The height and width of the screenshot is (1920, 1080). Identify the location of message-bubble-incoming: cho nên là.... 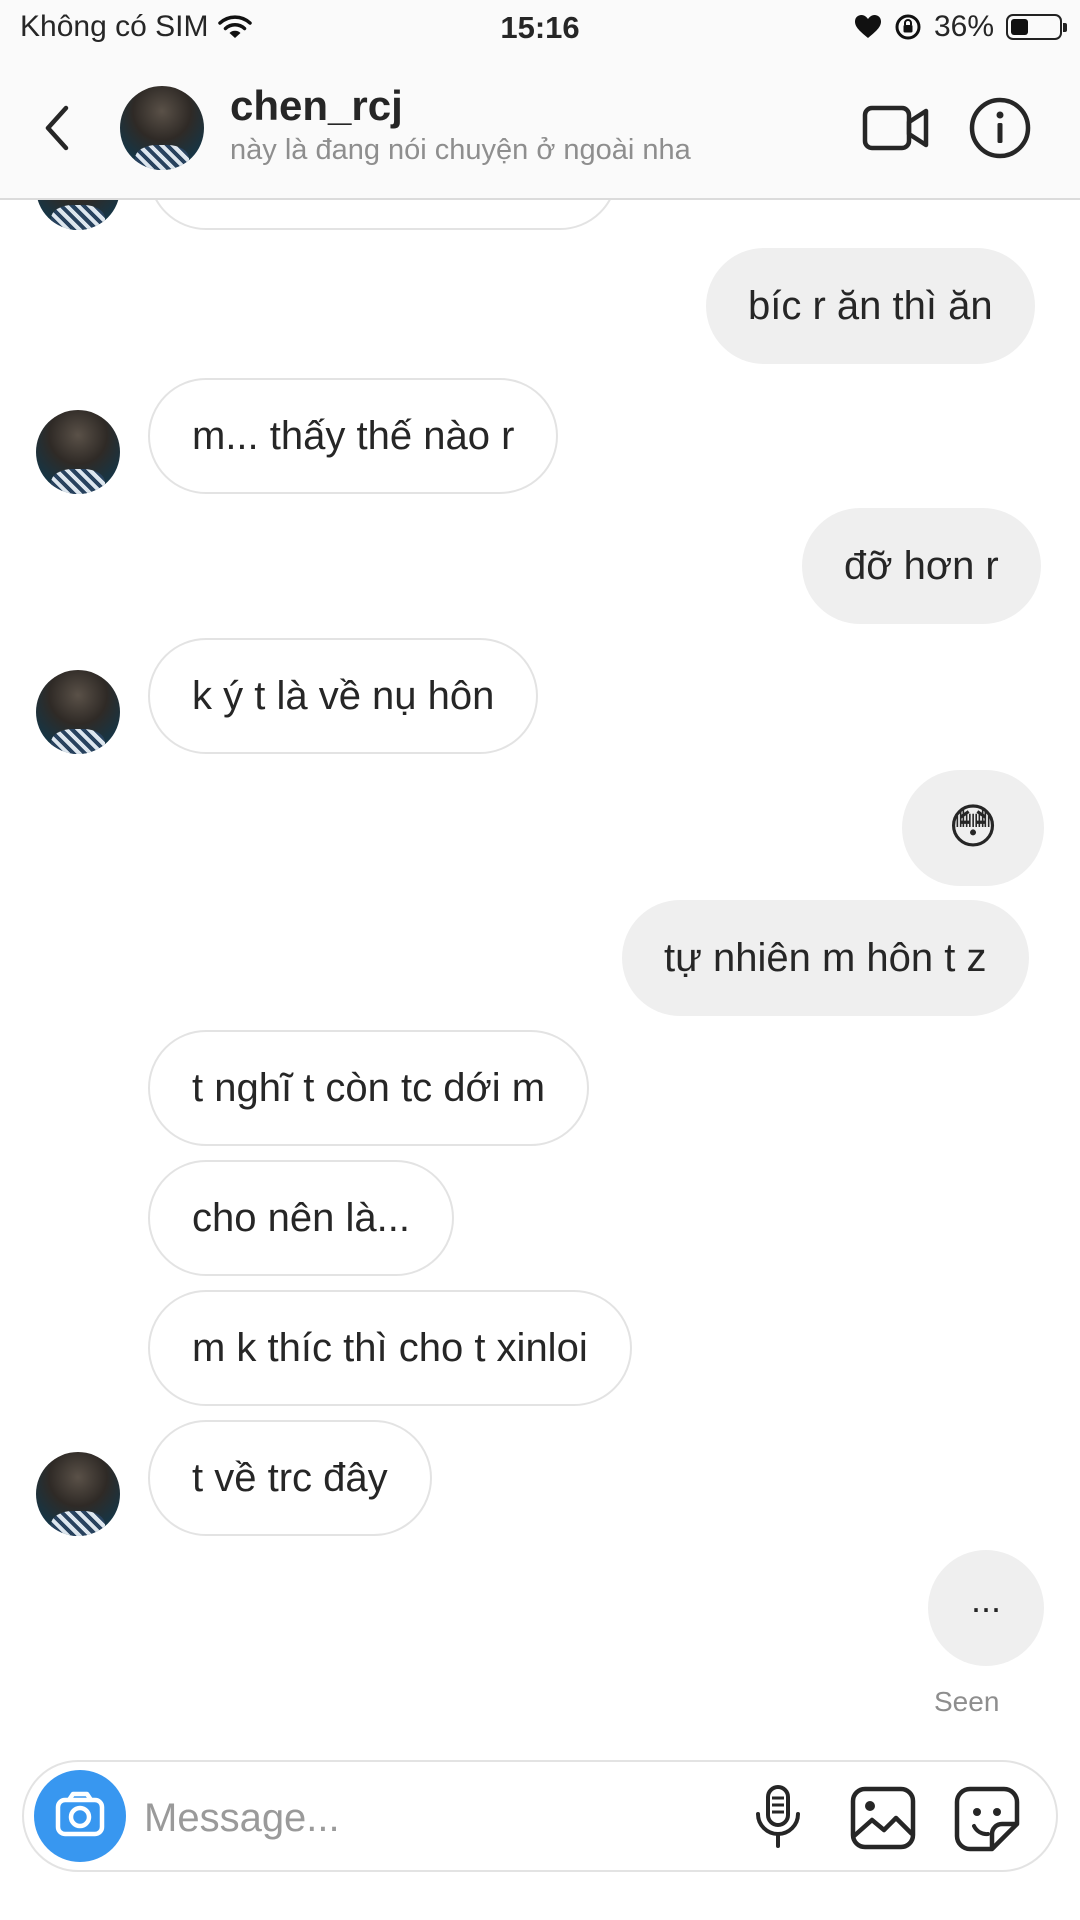
(301, 1218).